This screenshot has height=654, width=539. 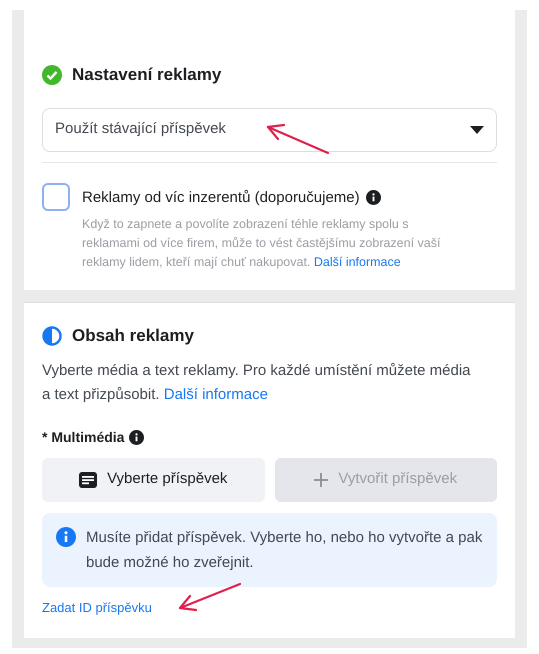 I want to click on post-dropdown: Použít stávající příspěvek, so click(x=269, y=130).